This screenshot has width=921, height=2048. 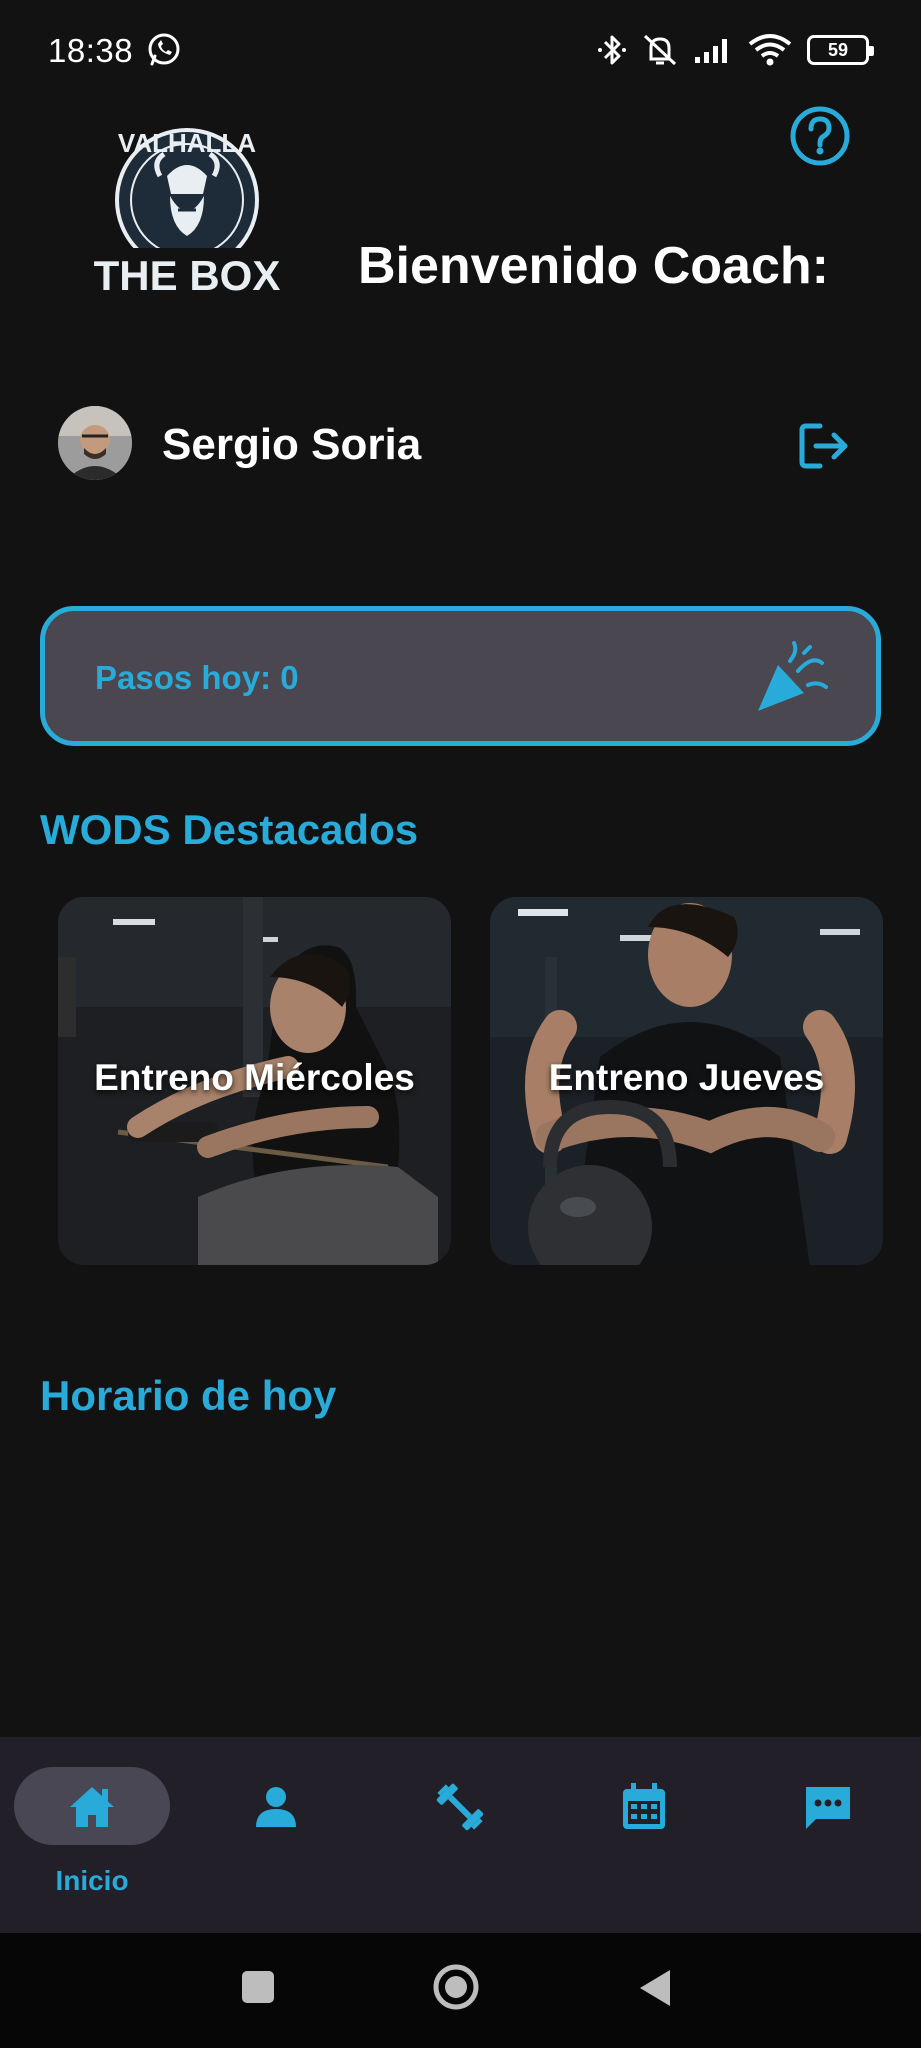 What do you see at coordinates (197, 677) in the screenshot?
I see `steps-label: Pasos hoy: 0` at bounding box center [197, 677].